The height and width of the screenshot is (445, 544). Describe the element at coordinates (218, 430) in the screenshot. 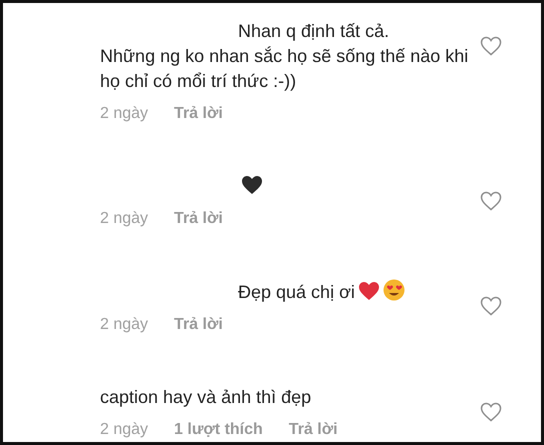

I see `like-count: 1 lượt thích` at that location.